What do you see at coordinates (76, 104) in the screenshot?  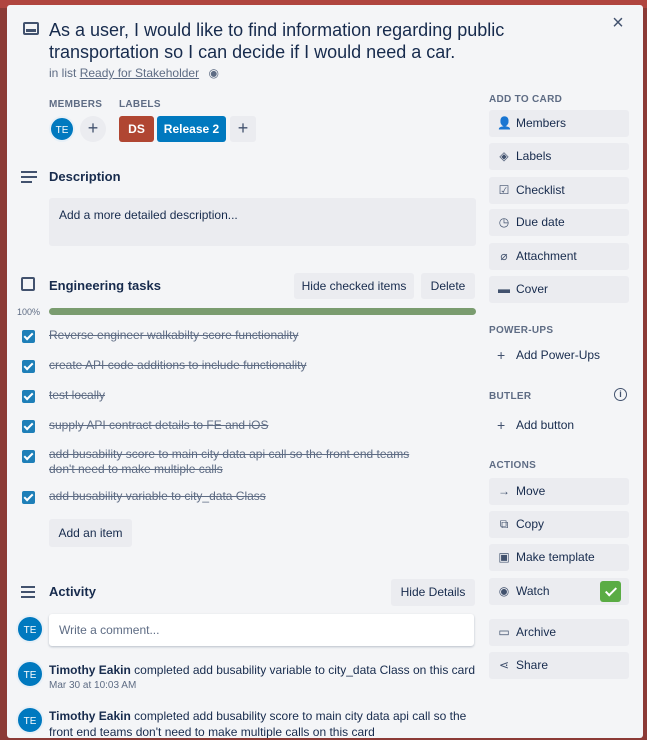 I see `members-heading: MEMBERS` at bounding box center [76, 104].